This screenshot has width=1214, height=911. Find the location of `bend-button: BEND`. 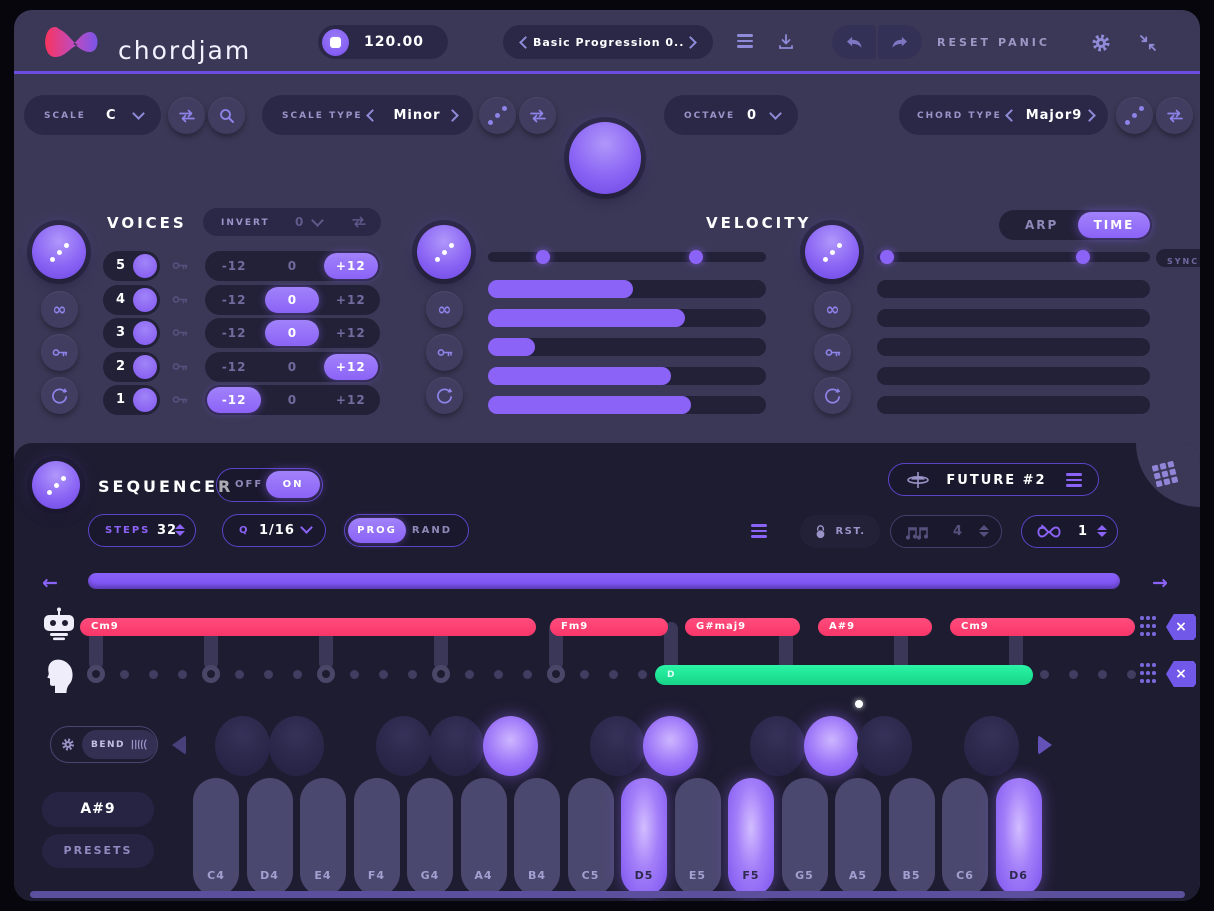

bend-button: BEND is located at coordinates (119, 744).